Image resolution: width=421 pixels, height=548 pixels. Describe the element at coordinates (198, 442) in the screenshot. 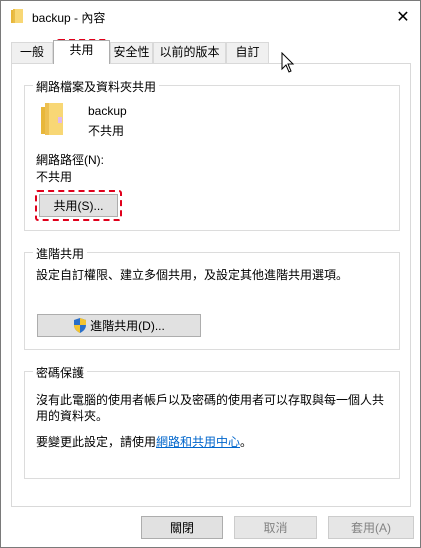

I see `network-sharing-center-link: 網路和共用中心` at that location.